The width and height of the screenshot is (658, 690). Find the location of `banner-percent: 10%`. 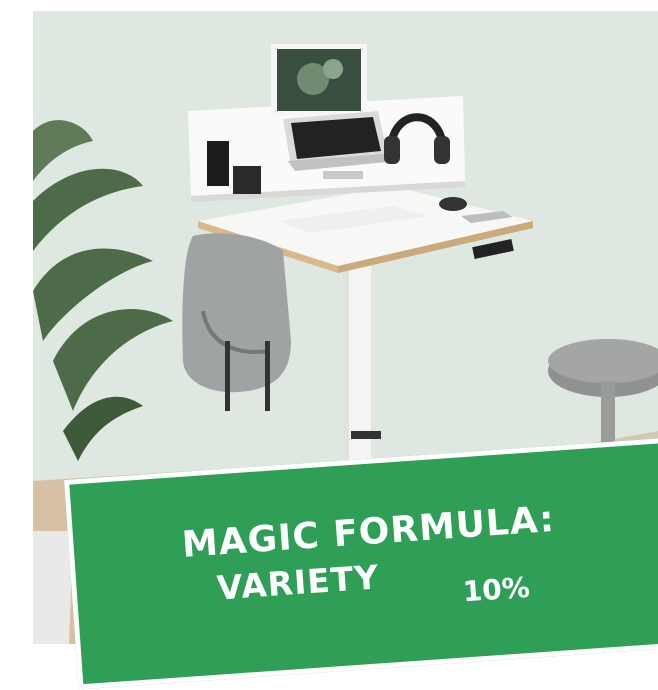

banner-percent: 10% is located at coordinates (496, 589).